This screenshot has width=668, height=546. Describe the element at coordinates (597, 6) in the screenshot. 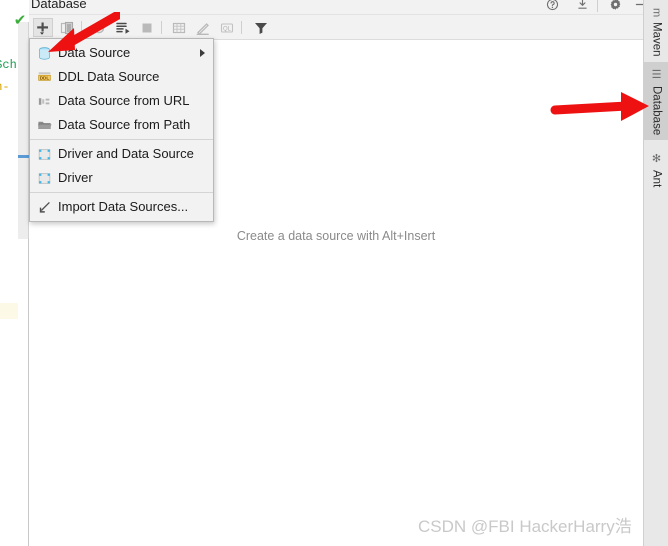

I see `header-separator` at that location.